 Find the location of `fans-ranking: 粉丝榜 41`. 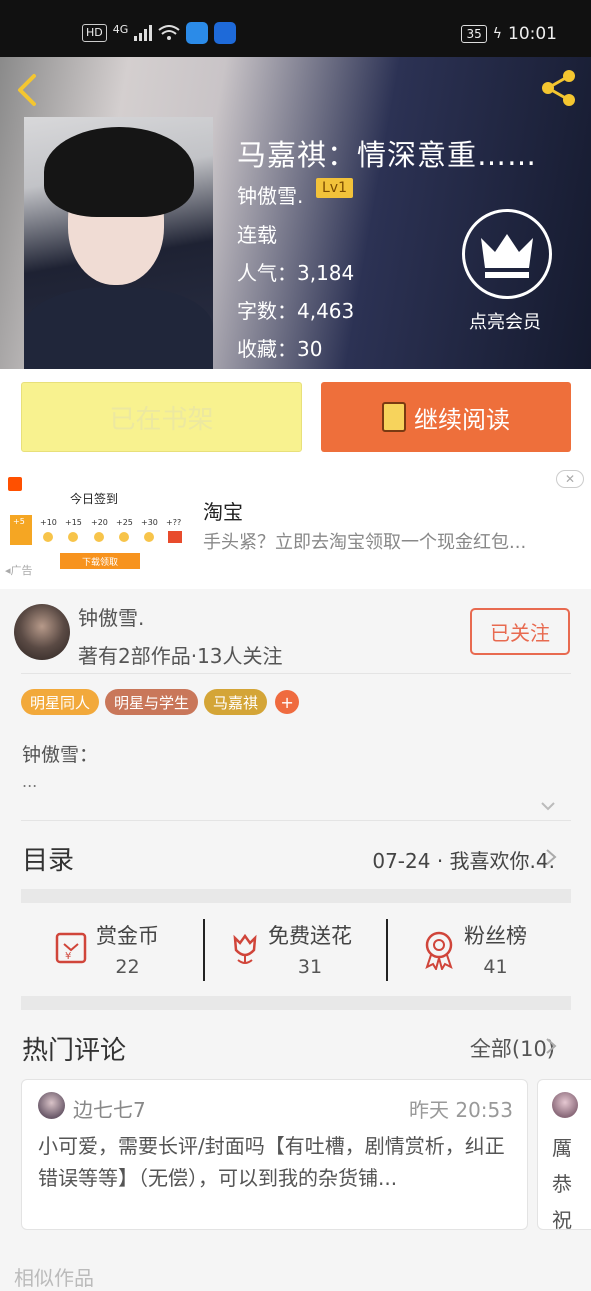

fans-ranking: 粉丝榜 41 is located at coordinates (474, 951).